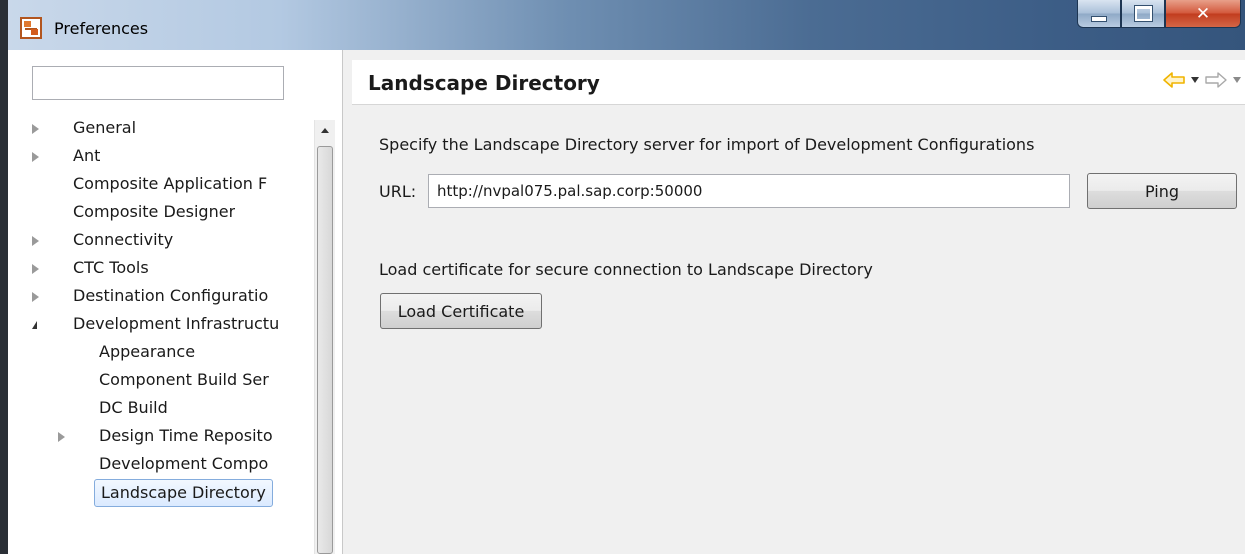 The height and width of the screenshot is (554, 1245). What do you see at coordinates (101, 28) in the screenshot?
I see `window-title: Preferences` at bounding box center [101, 28].